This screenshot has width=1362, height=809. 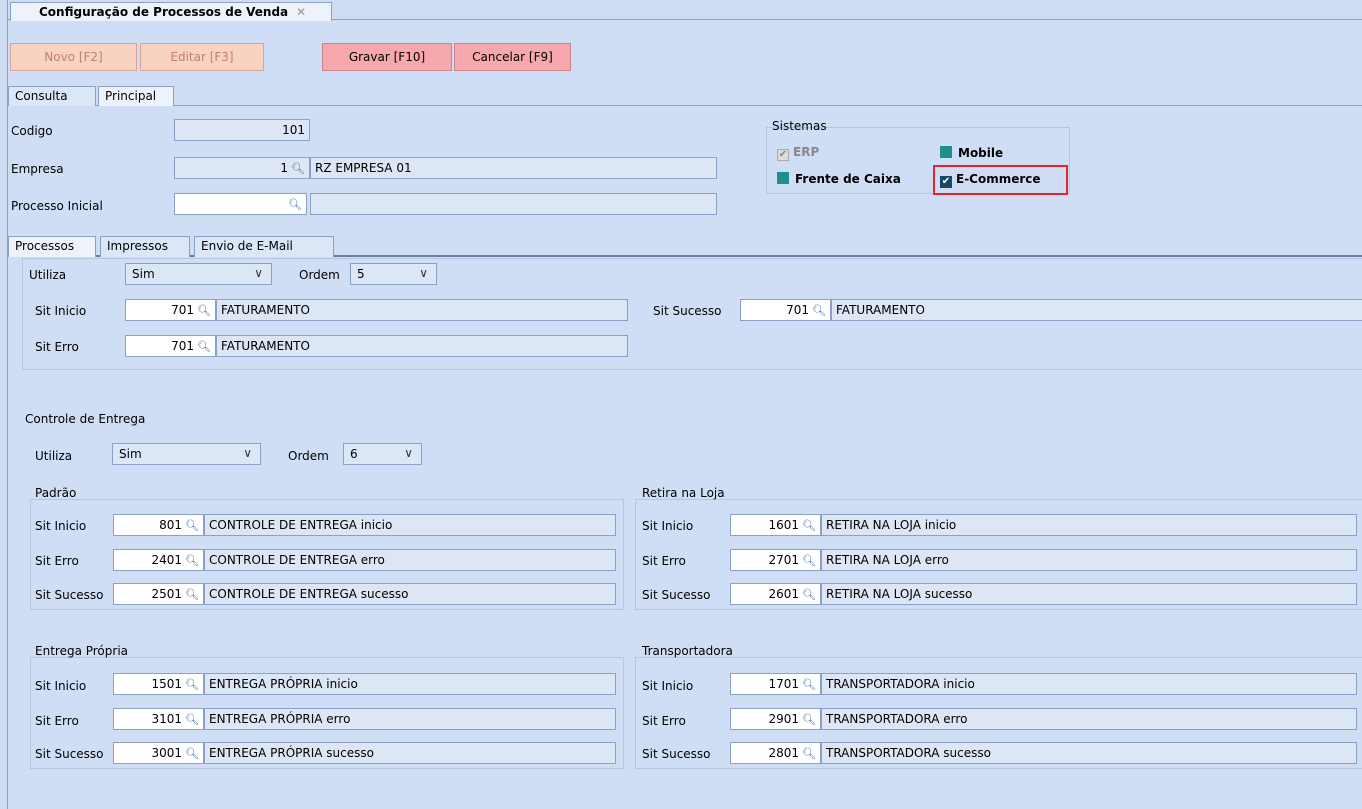 I want to click on sit-erro-desc: FATURAMENTO, so click(x=422, y=346).